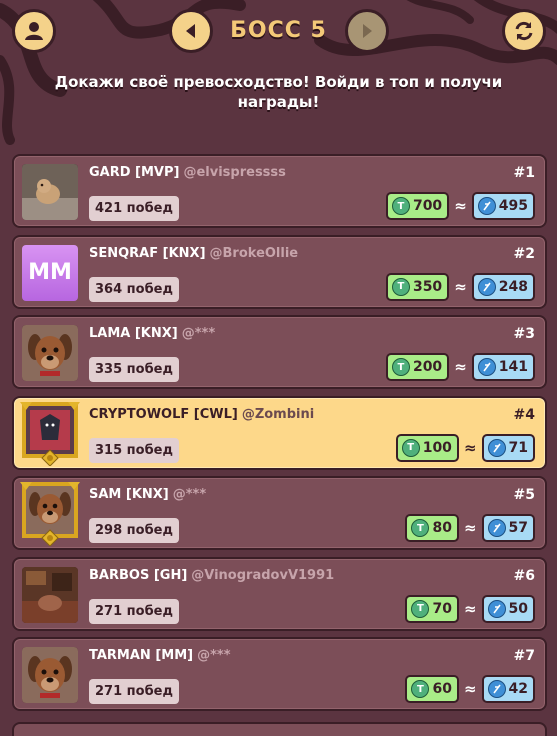 This screenshot has width=557, height=736. I want to click on player-name: TARMAN [MM] @***, so click(160, 655).